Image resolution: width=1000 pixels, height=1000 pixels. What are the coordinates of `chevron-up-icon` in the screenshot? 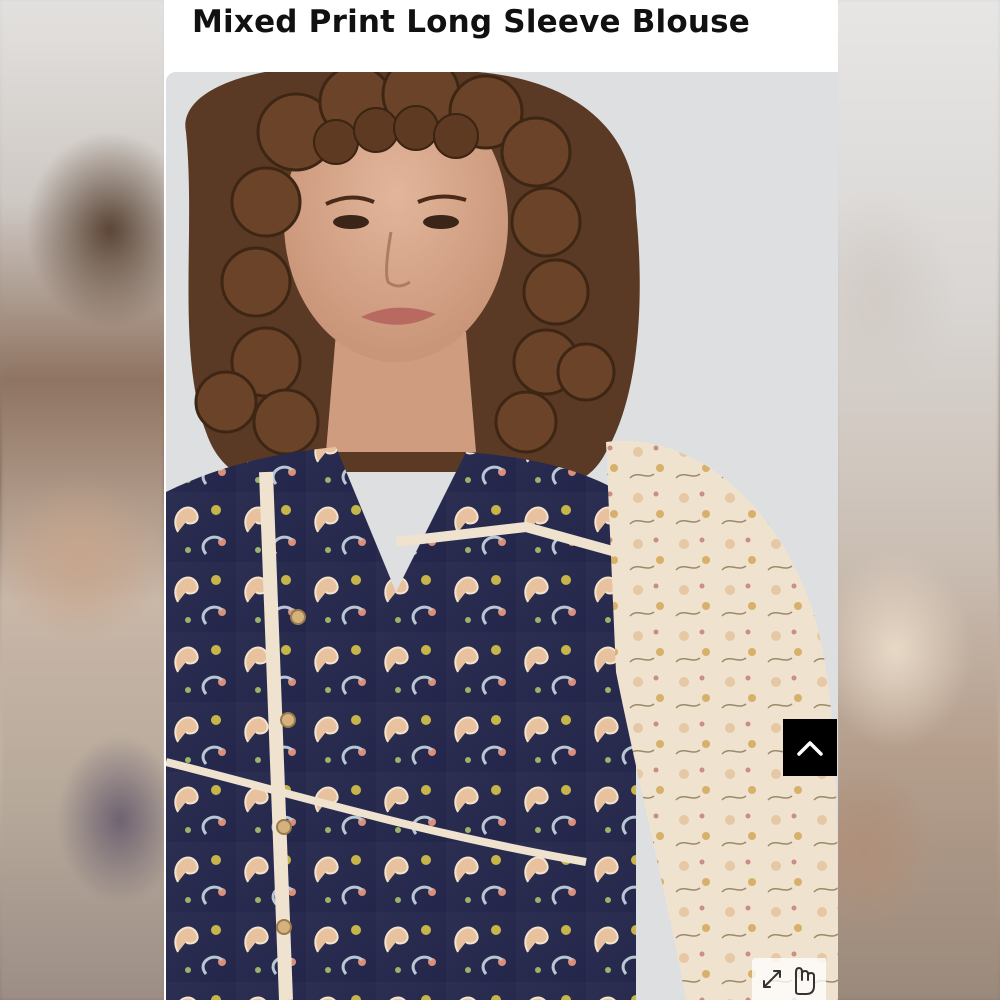 It's located at (810, 748).